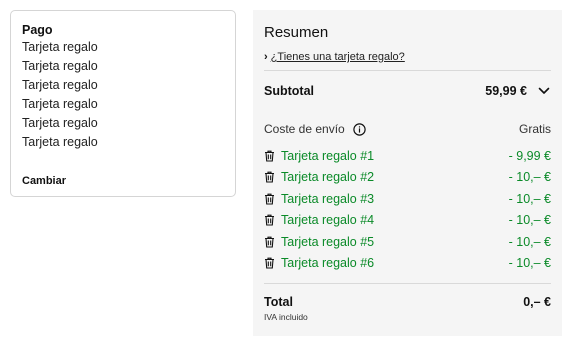  I want to click on payment-title: Pago, so click(37, 30).